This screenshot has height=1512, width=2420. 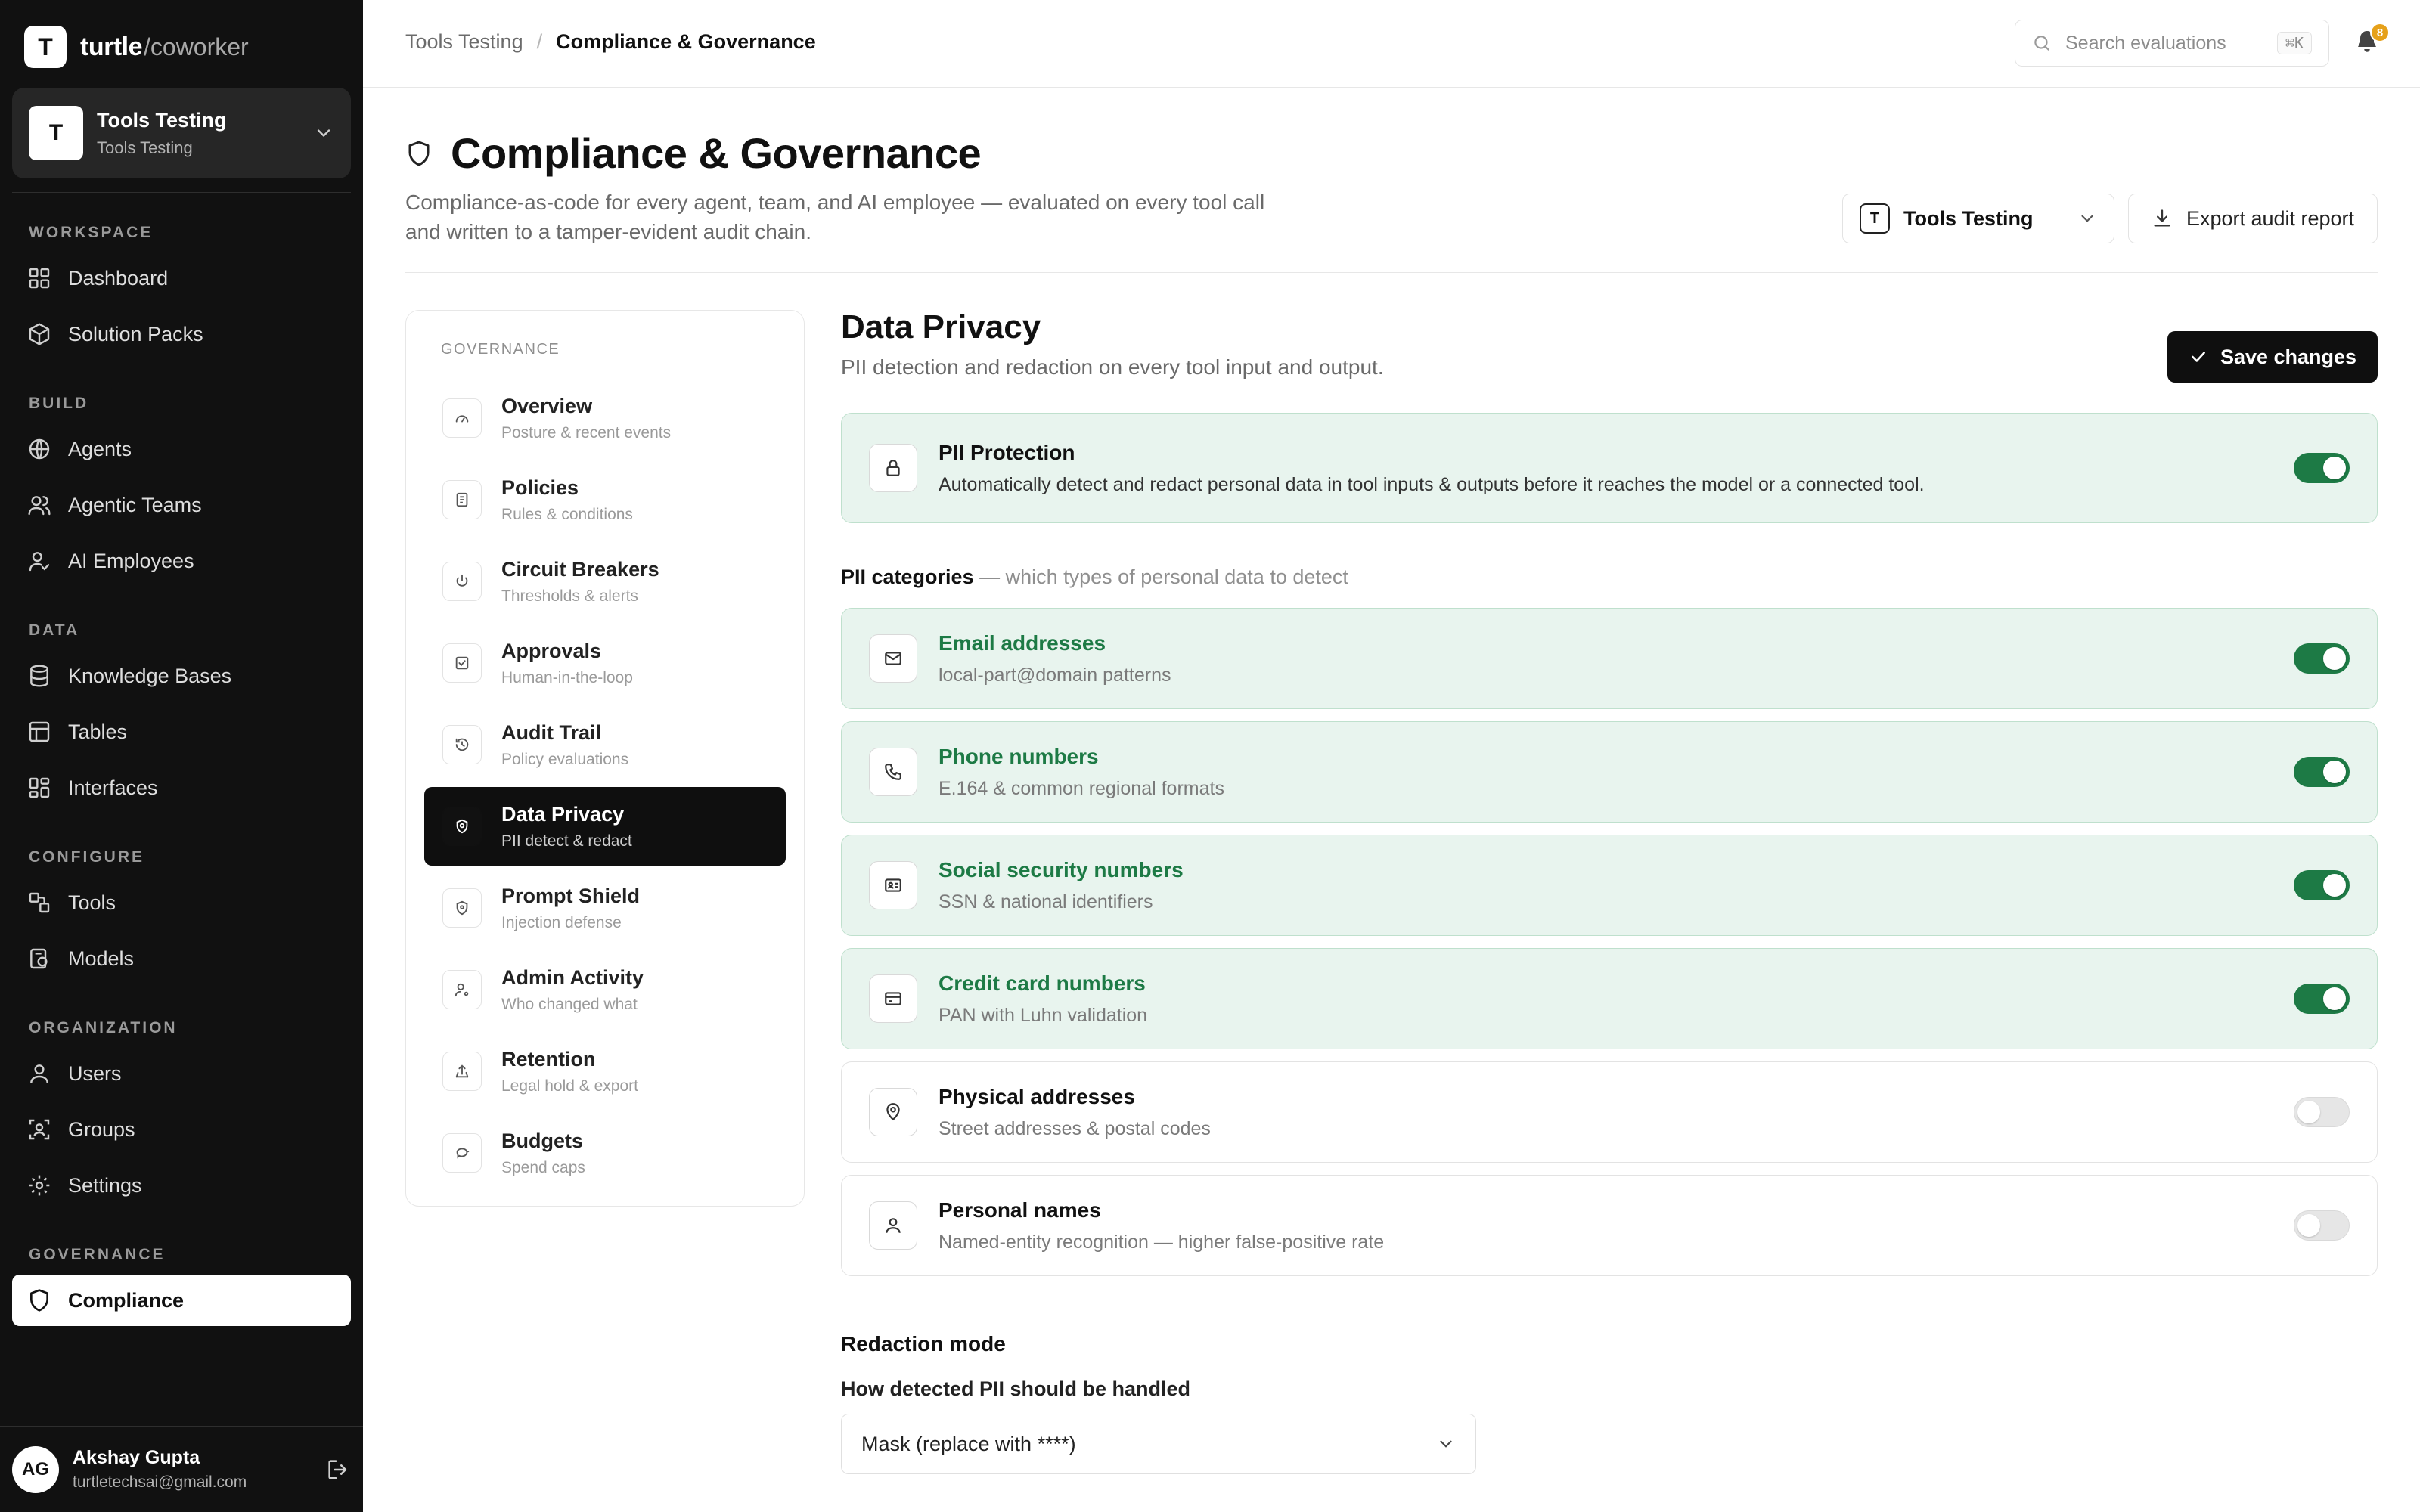 I want to click on tab-circuit-breakers: Circuit Breakers Thresholds & alerts, so click(x=605, y=581).